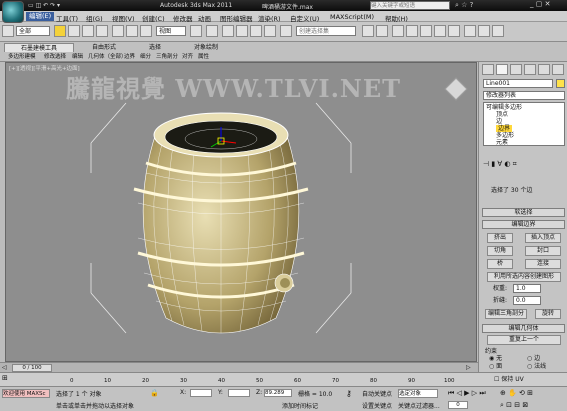 The image size is (567, 411). What do you see at coordinates (500, 264) in the screenshot?
I see `bridge-button: 桥` at bounding box center [500, 264].